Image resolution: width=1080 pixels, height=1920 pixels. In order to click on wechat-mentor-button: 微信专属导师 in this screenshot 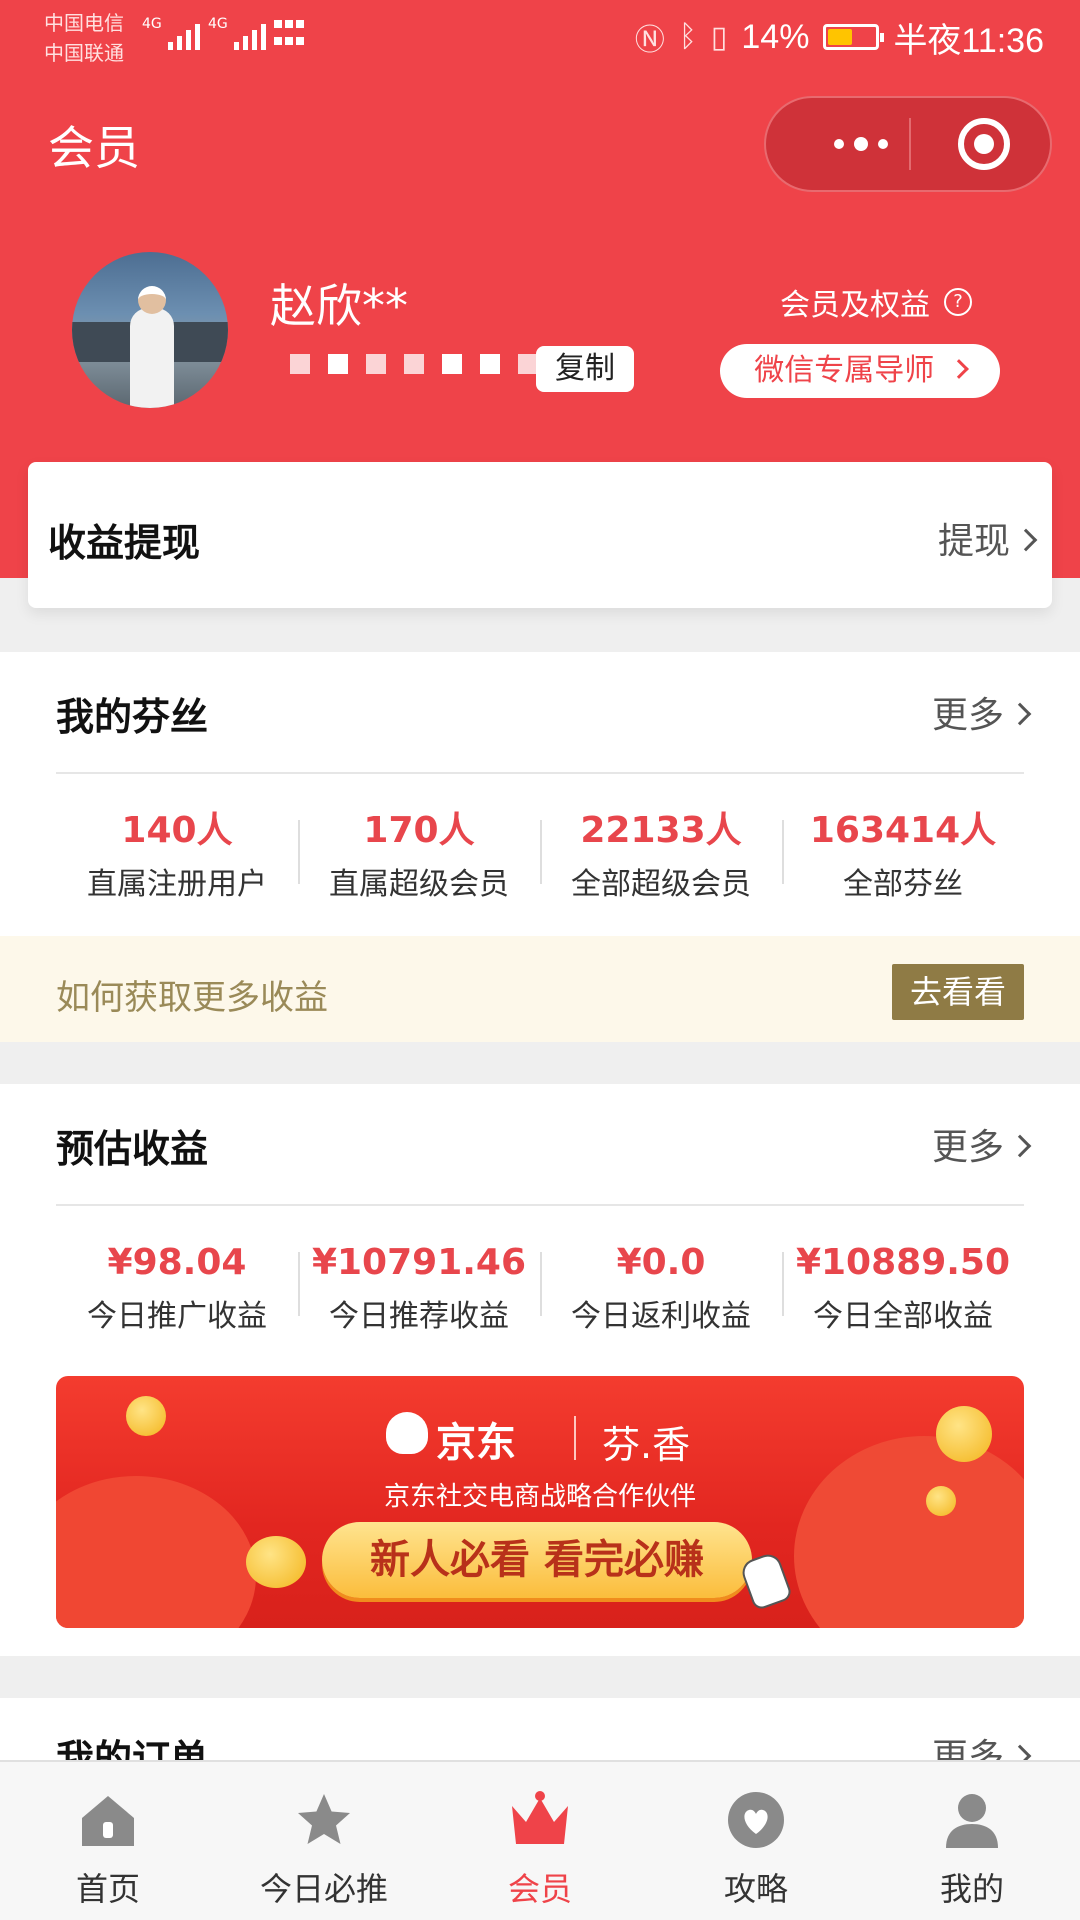, I will do `click(860, 371)`.